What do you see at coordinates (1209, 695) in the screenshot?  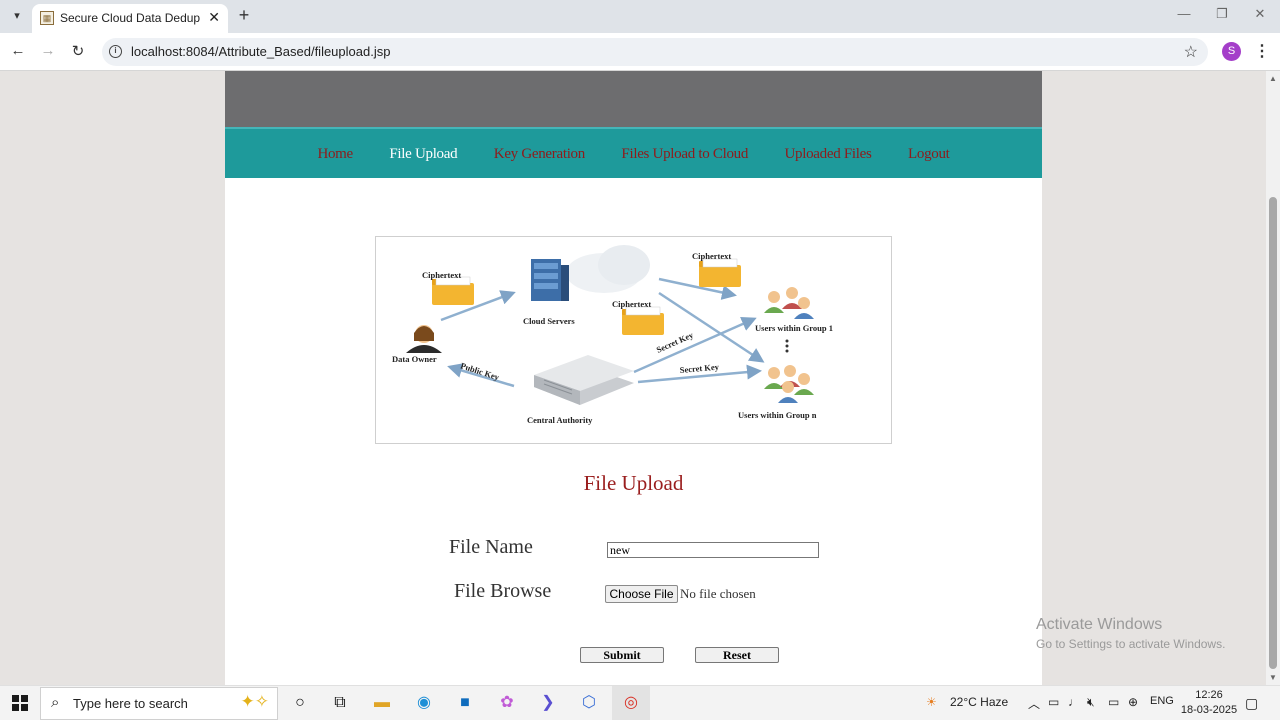 I see `clock-time: 12:26` at bounding box center [1209, 695].